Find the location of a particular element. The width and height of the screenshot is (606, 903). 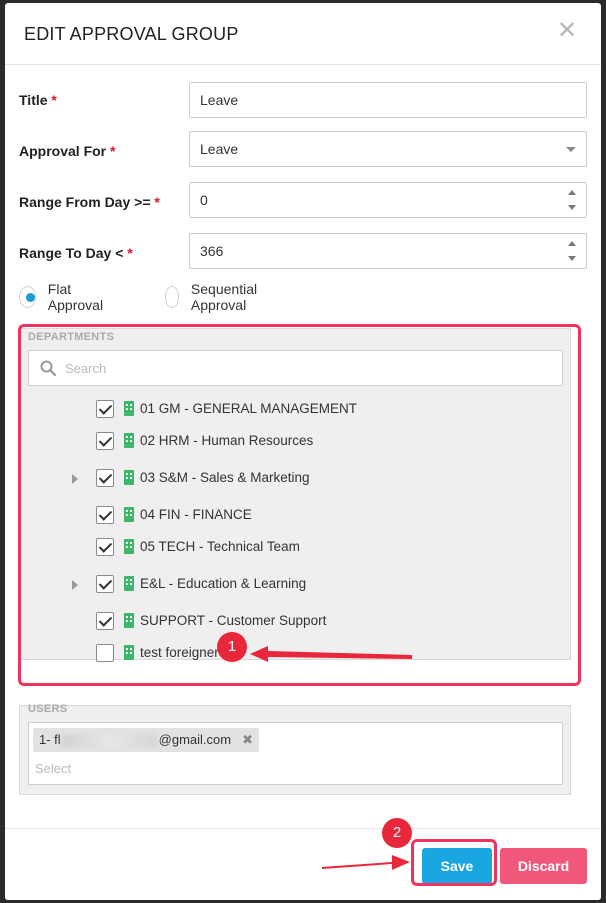

discard-button: Discard is located at coordinates (543, 866).